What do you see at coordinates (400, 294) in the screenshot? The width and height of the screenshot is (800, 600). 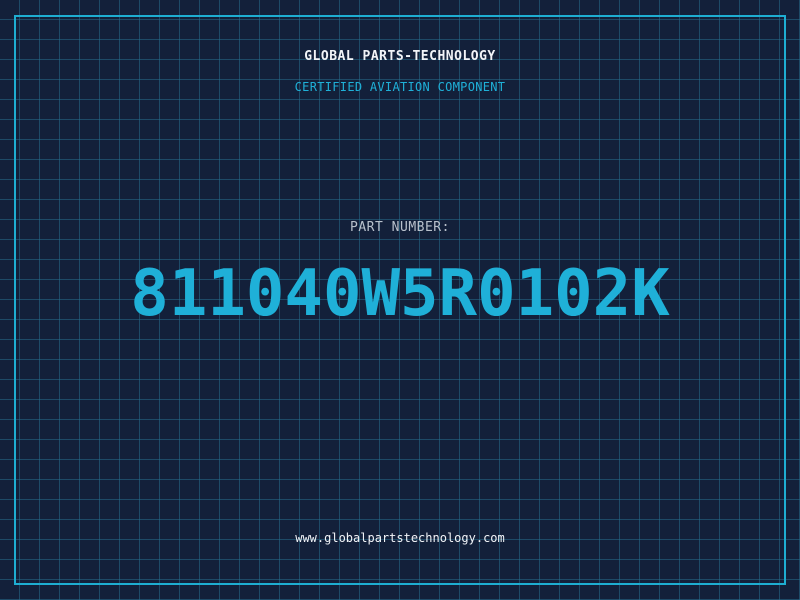 I see `part-number-value: 811040W5R0102K` at bounding box center [400, 294].